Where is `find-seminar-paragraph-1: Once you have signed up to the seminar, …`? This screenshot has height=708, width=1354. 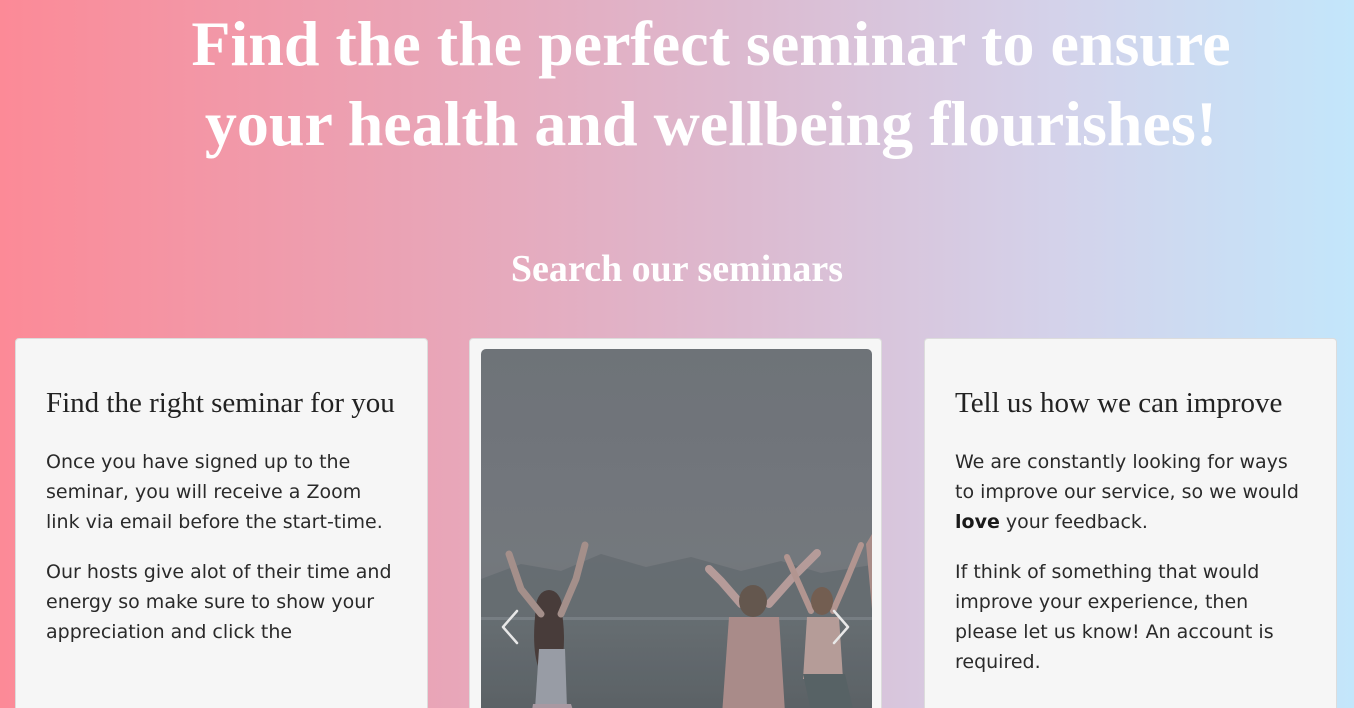 find-seminar-paragraph-1: Once you have signed up to the seminar, … is located at coordinates (214, 492).